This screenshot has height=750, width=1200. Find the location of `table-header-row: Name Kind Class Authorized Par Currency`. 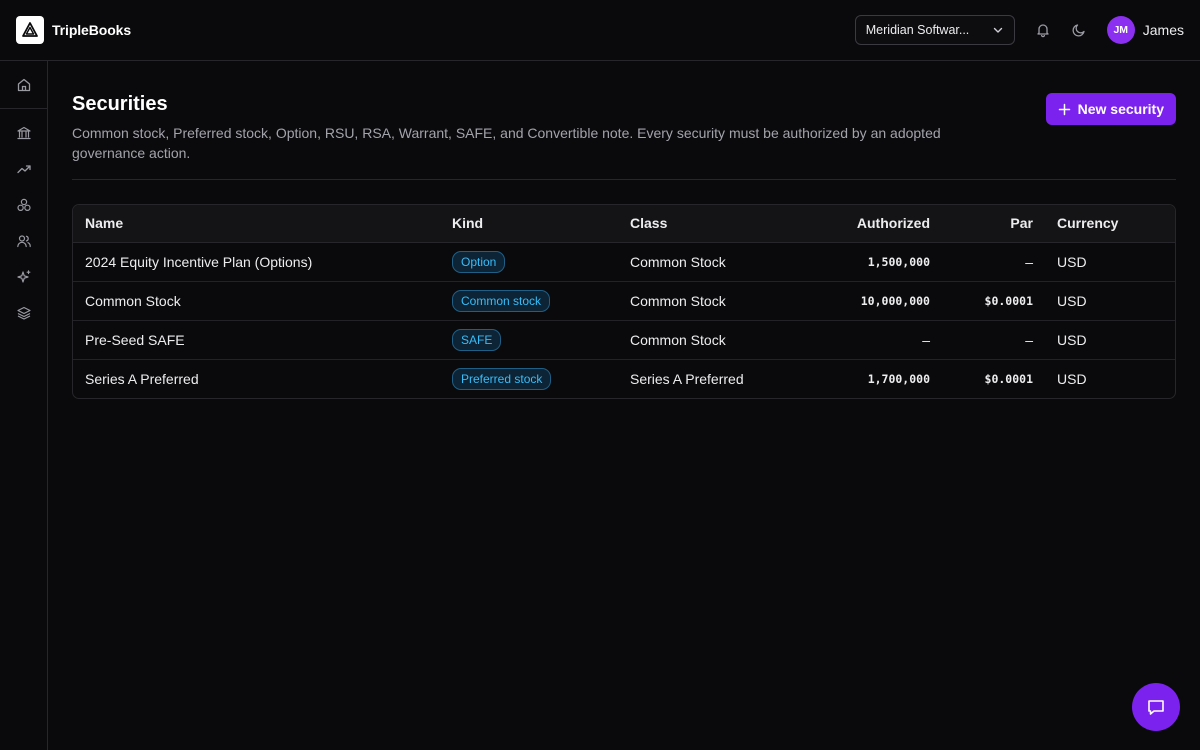

table-header-row: Name Kind Class Authorized Par Currency is located at coordinates (624, 224).